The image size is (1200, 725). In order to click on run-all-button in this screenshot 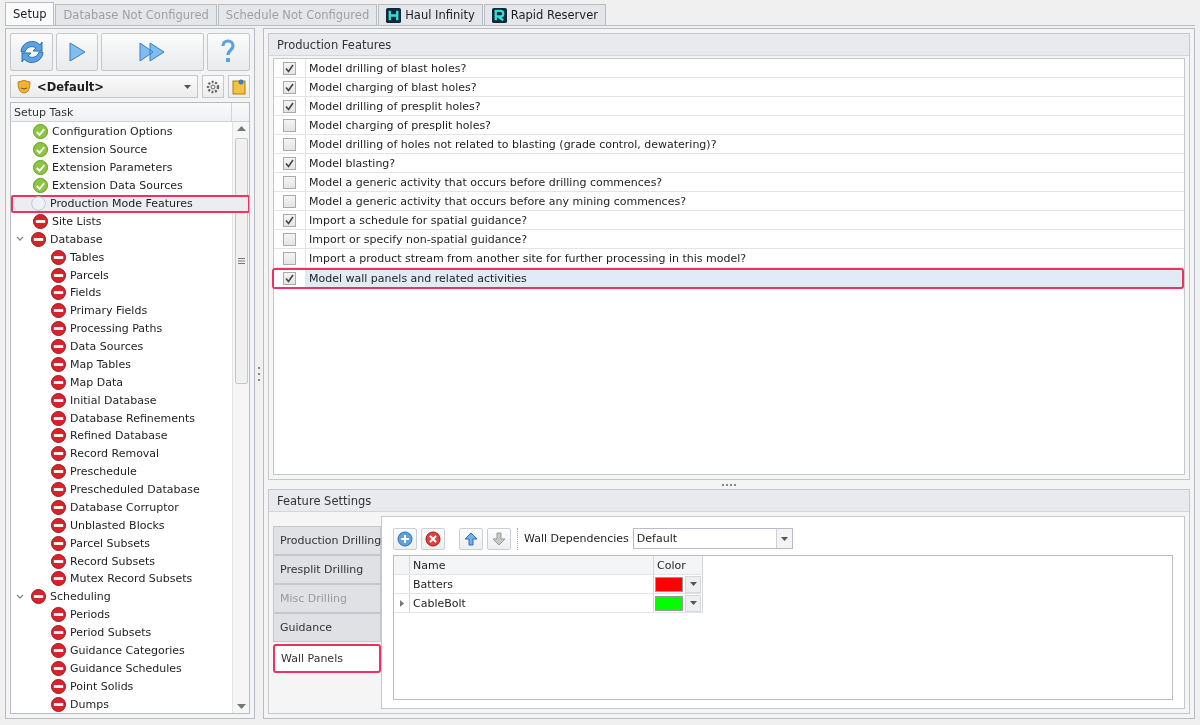, I will do `click(152, 52)`.